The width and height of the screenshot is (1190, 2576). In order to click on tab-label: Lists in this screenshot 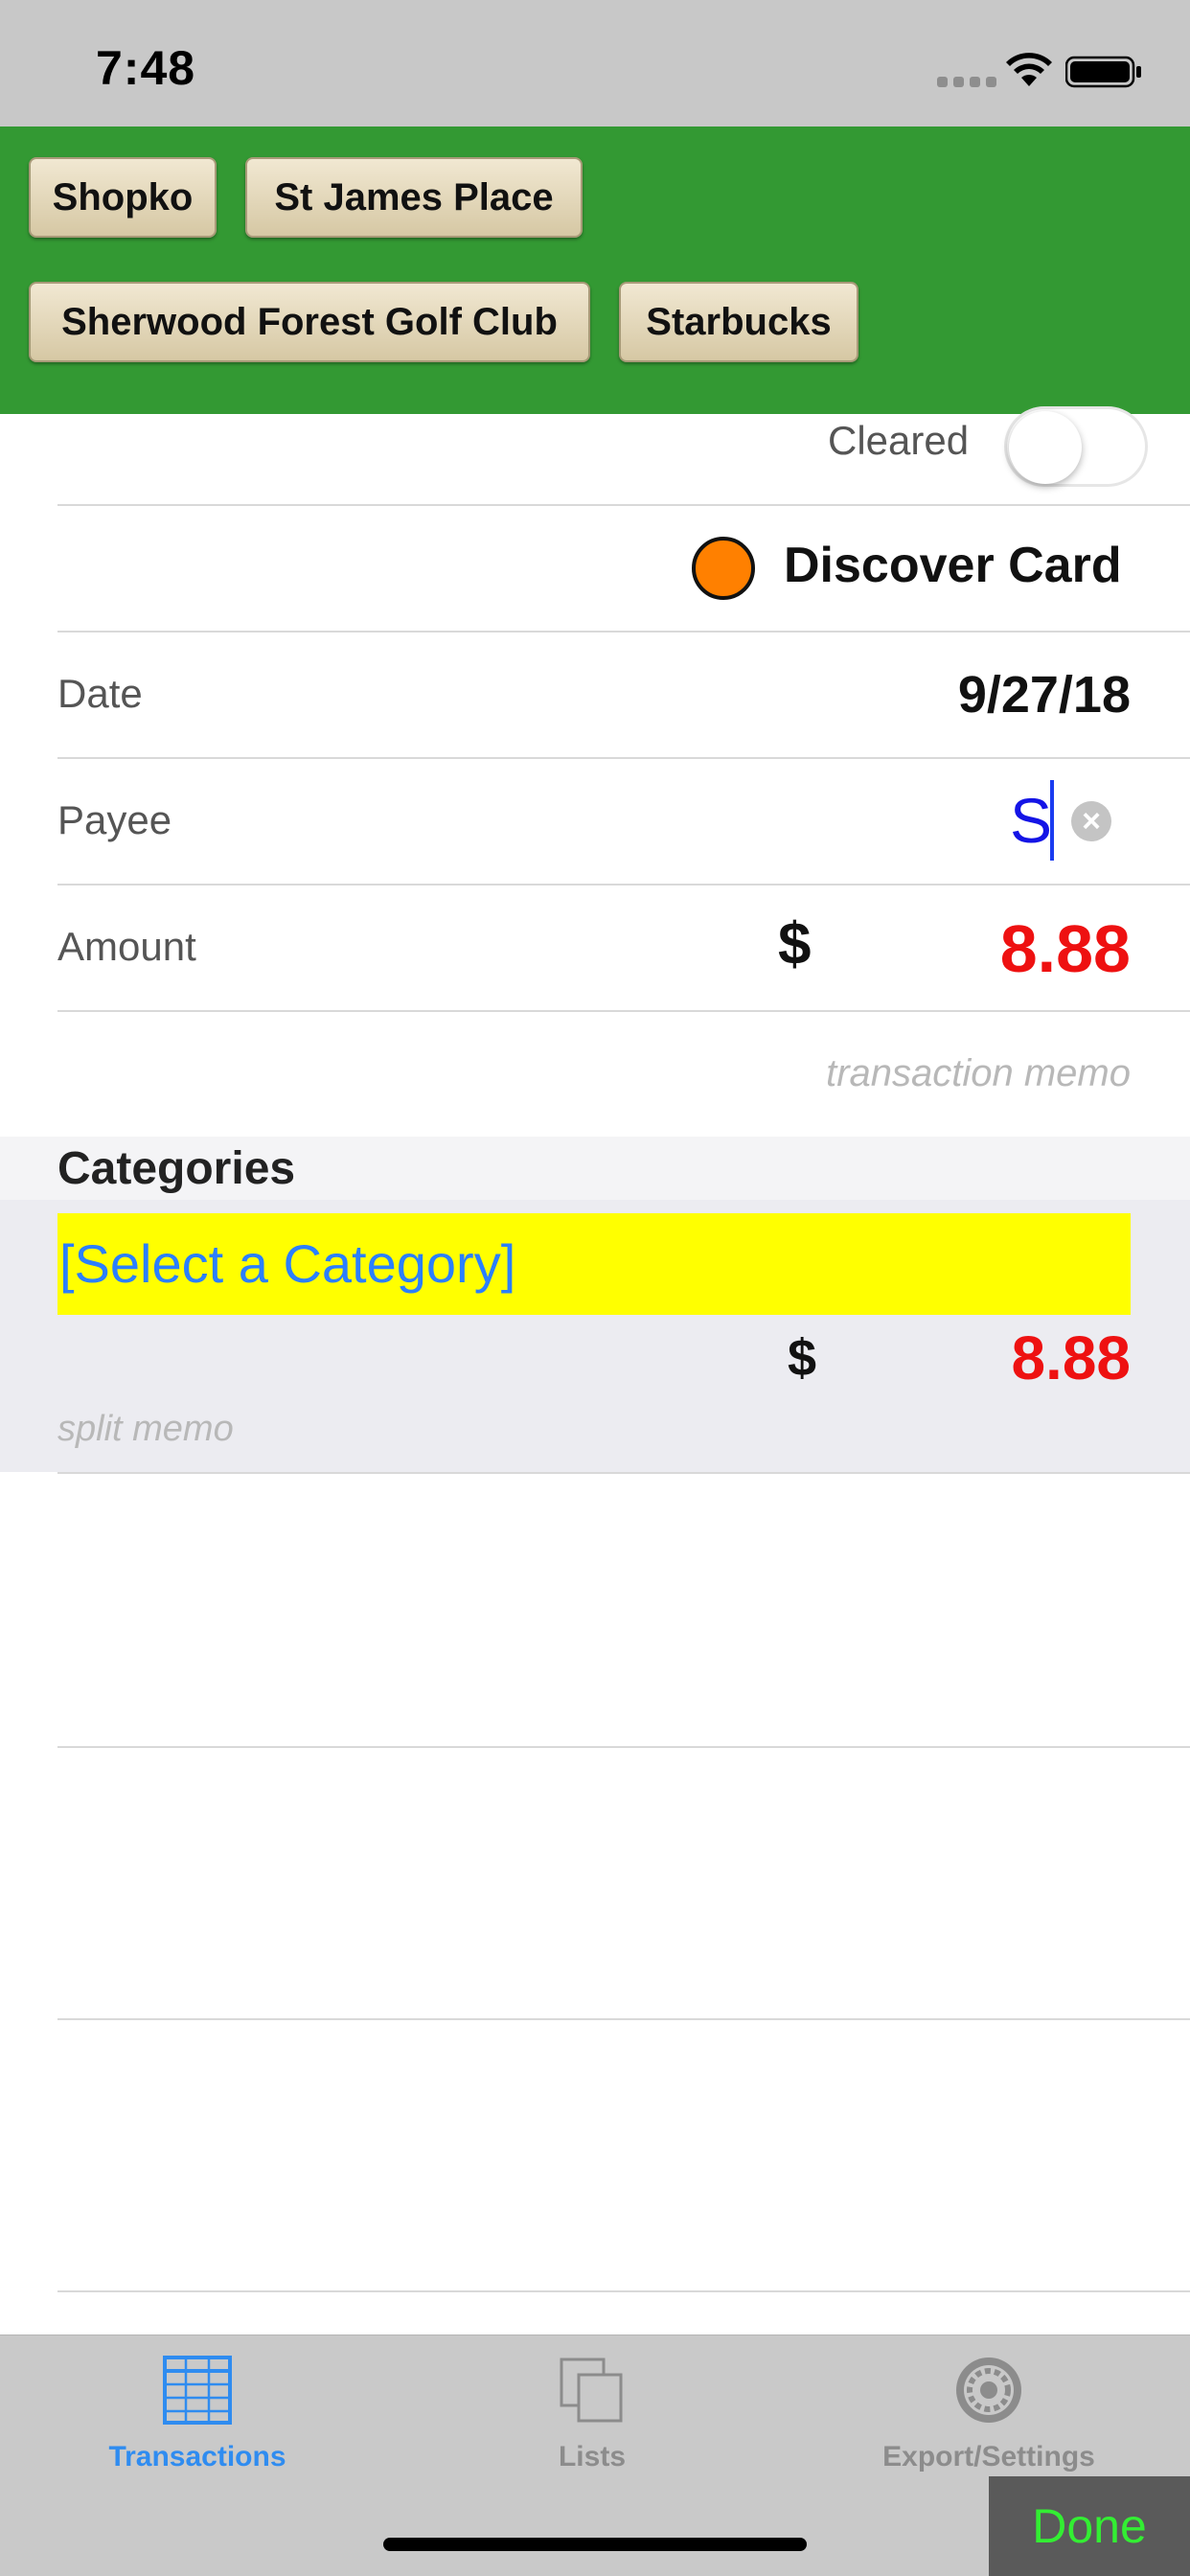, I will do `click(592, 2456)`.